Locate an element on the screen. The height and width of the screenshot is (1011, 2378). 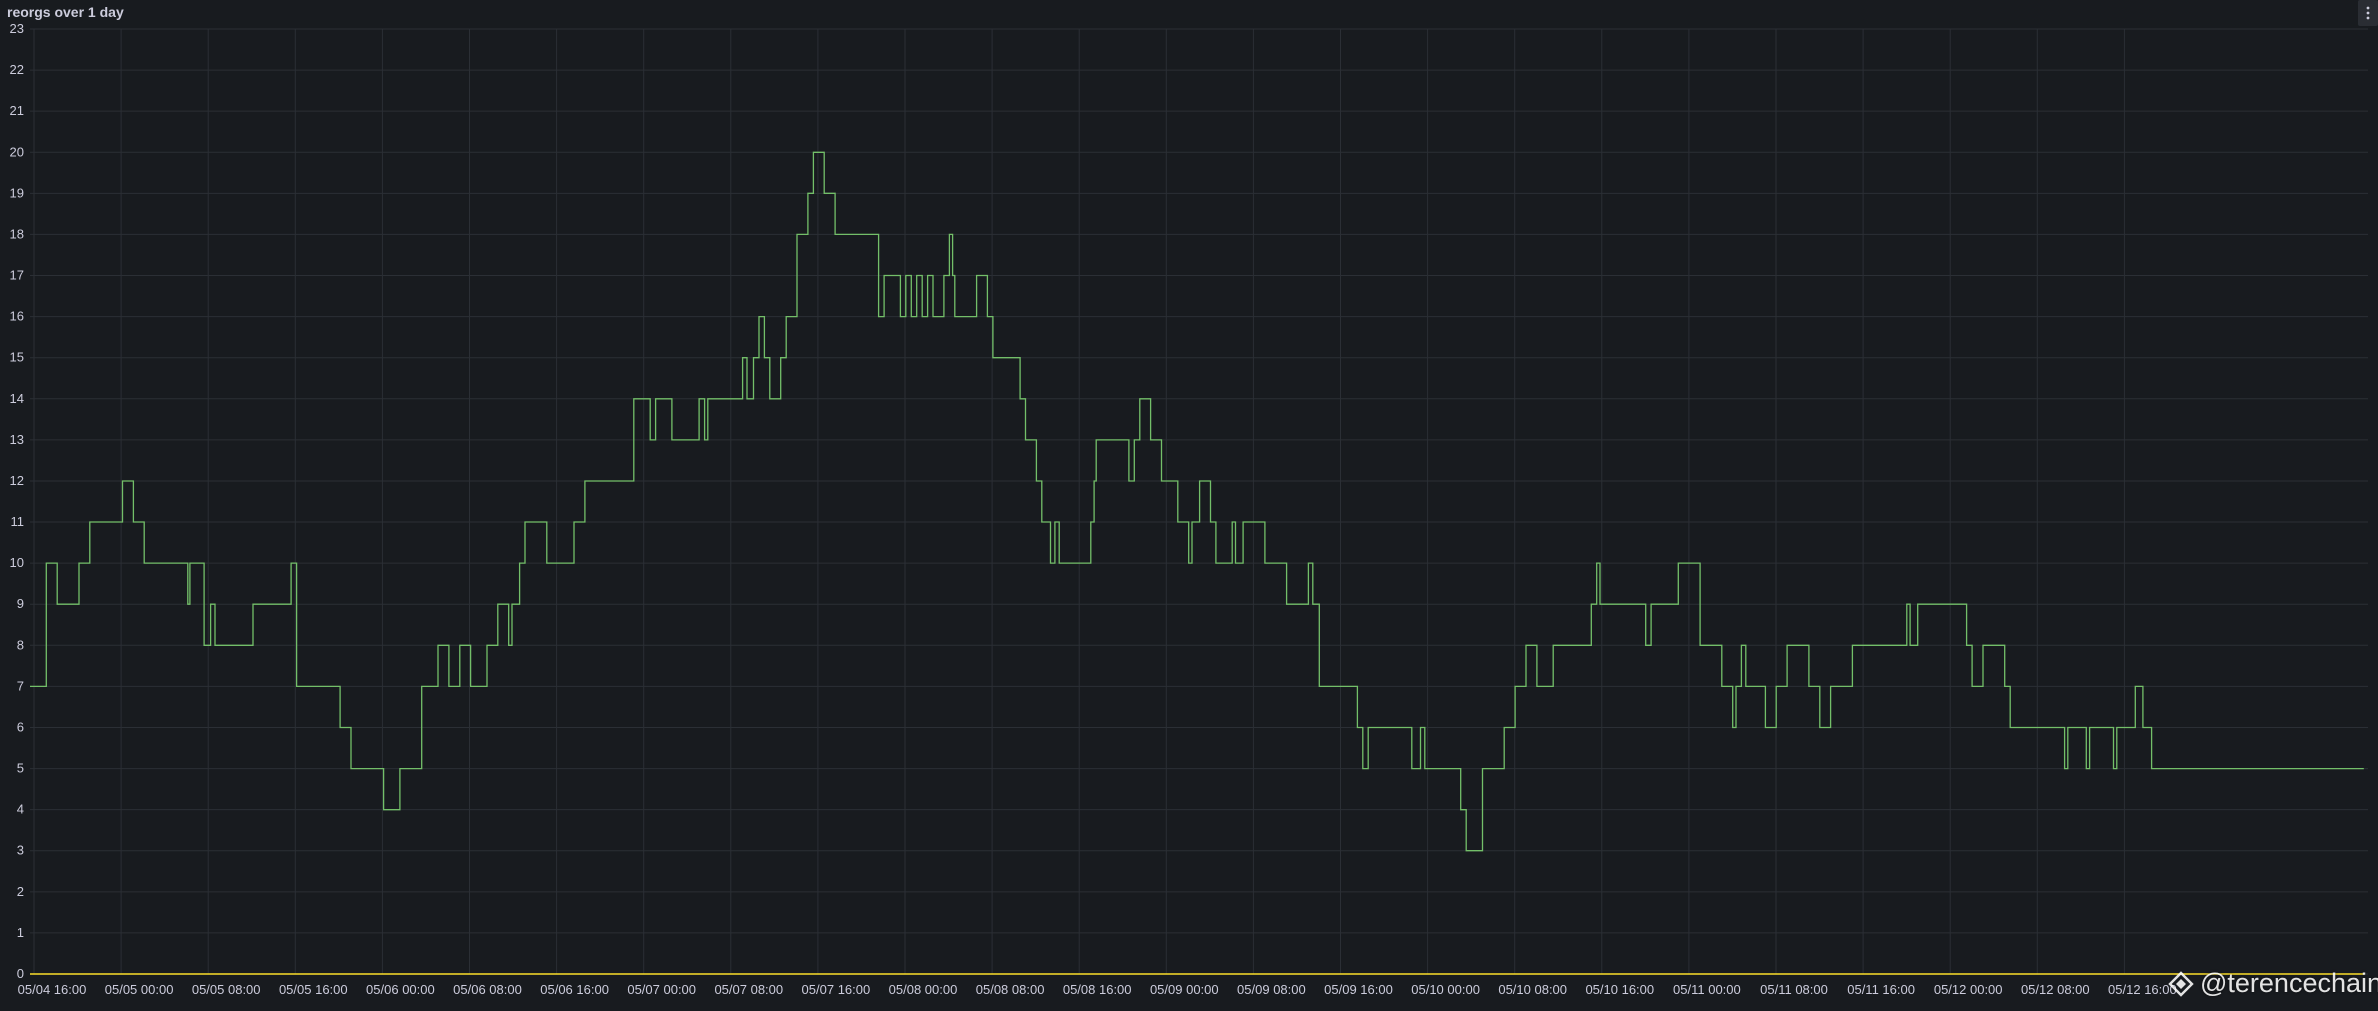
x-tick-label: 05/10 16:00 is located at coordinates (1619, 989).